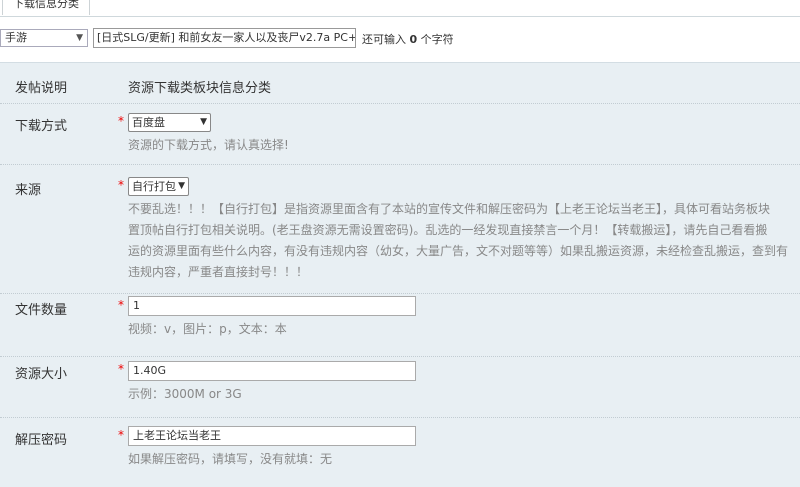  Describe the element at coordinates (272, 306) in the screenshot. I see `file-count-input: 1` at that location.